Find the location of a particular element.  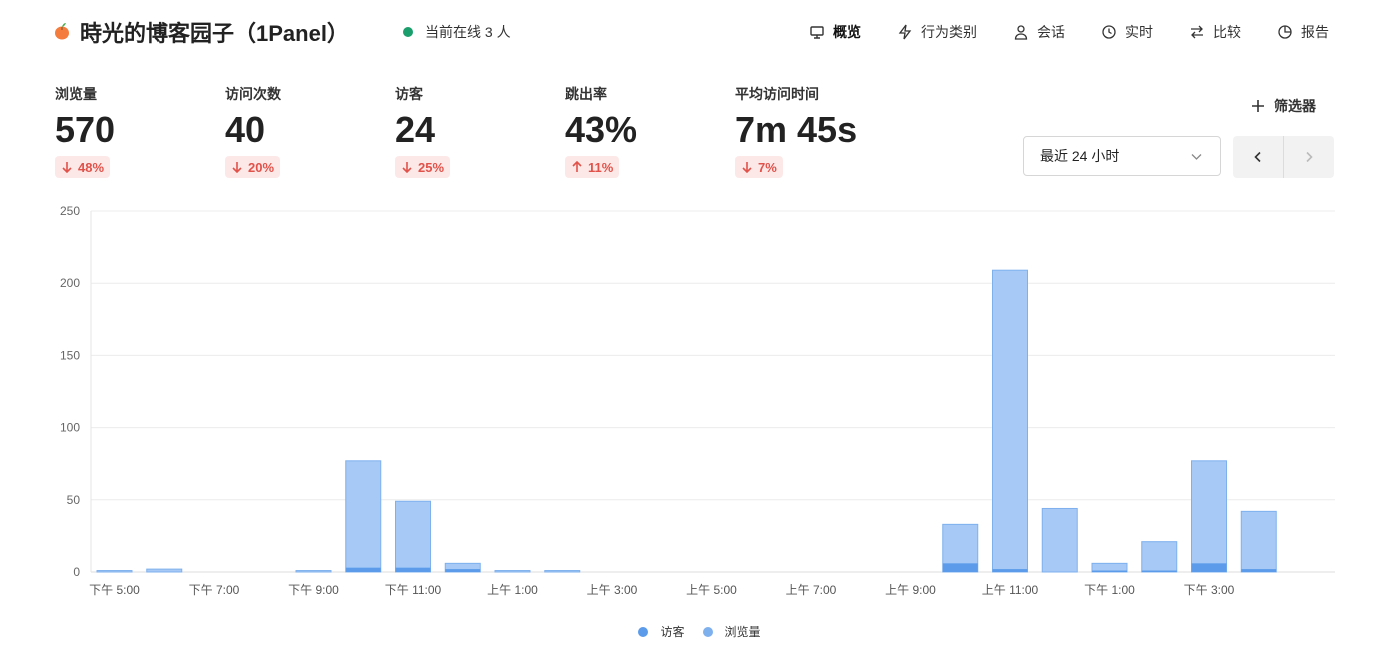

date-range-select: 最近 24 小时 is located at coordinates (1122, 156).